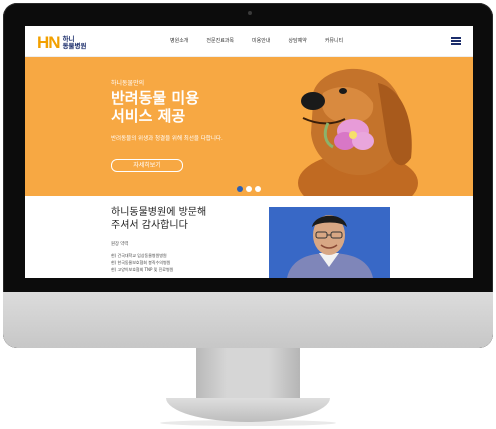  Describe the element at coordinates (334, 40) in the screenshot. I see `menu-community: 커뮤니티` at that location.